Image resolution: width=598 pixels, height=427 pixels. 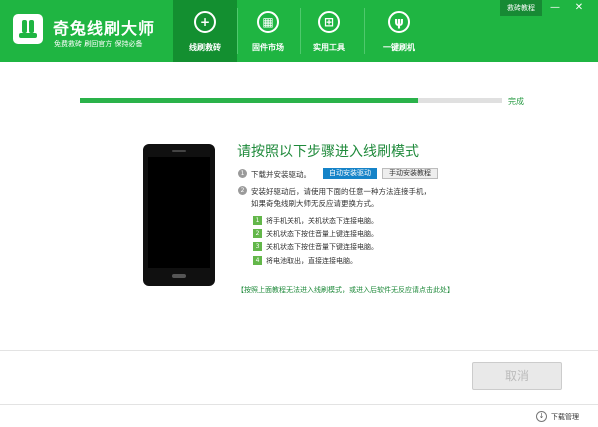 I want to click on phone-illustration, so click(x=179, y=215).